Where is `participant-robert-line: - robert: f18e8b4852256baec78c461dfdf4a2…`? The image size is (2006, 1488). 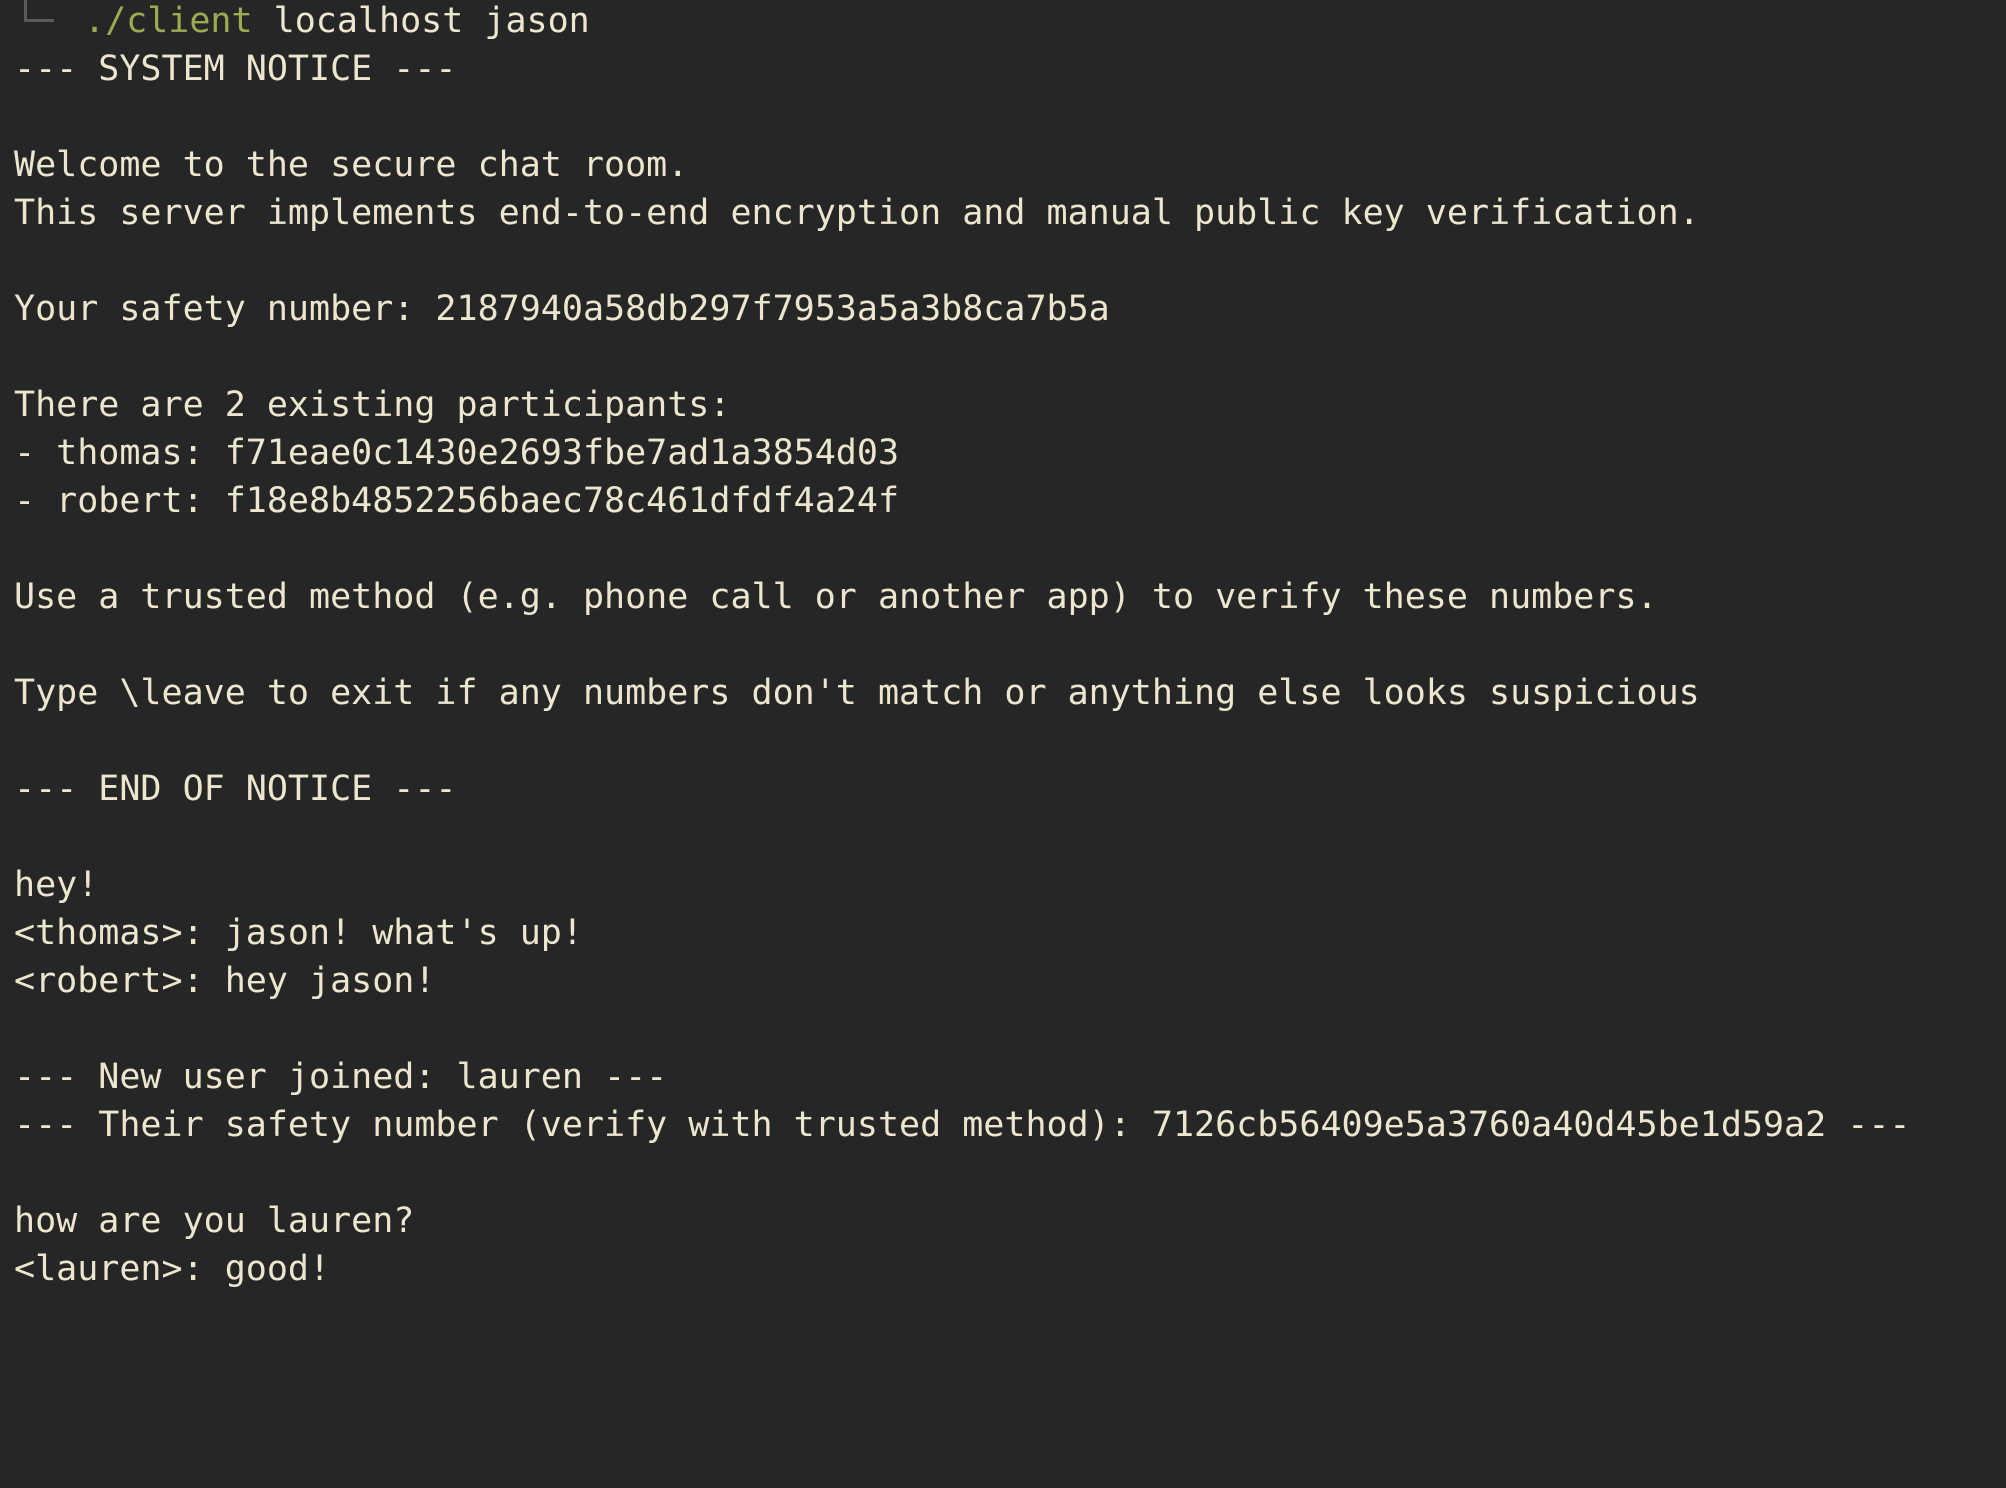 participant-robert-line: - robert: f18e8b4852256baec78c461dfdf4a2… is located at coordinates (457, 501).